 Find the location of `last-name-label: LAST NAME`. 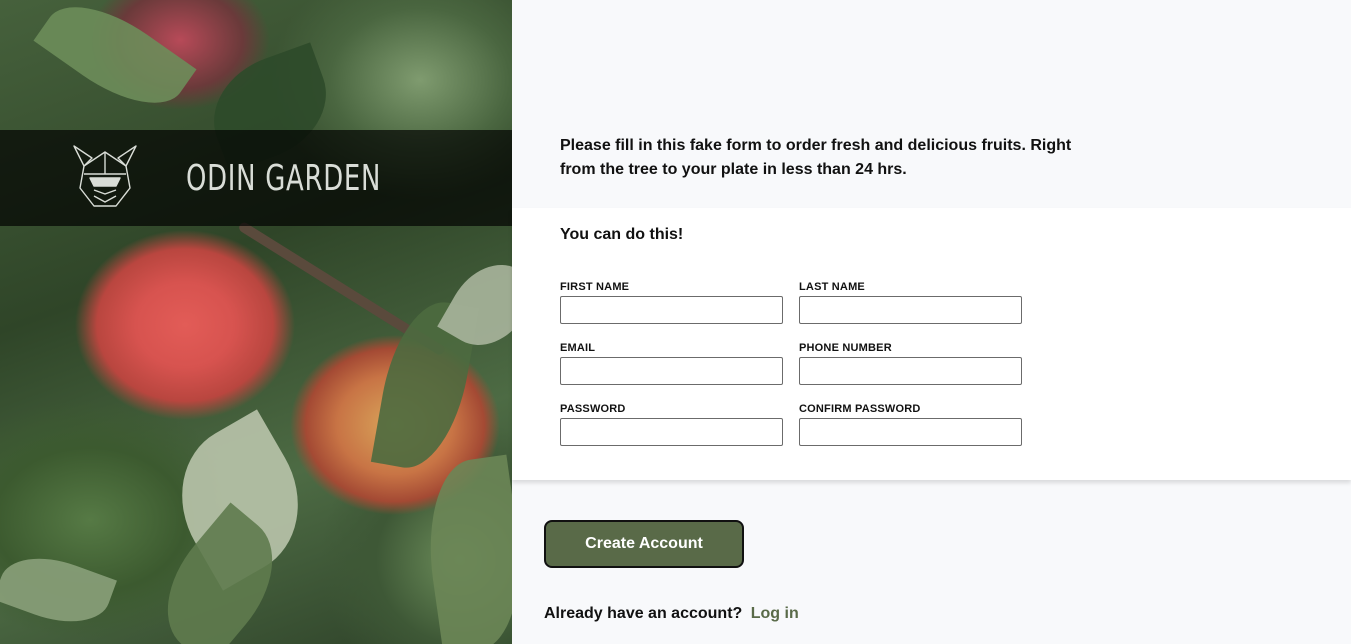

last-name-label: LAST NAME is located at coordinates (832, 287).